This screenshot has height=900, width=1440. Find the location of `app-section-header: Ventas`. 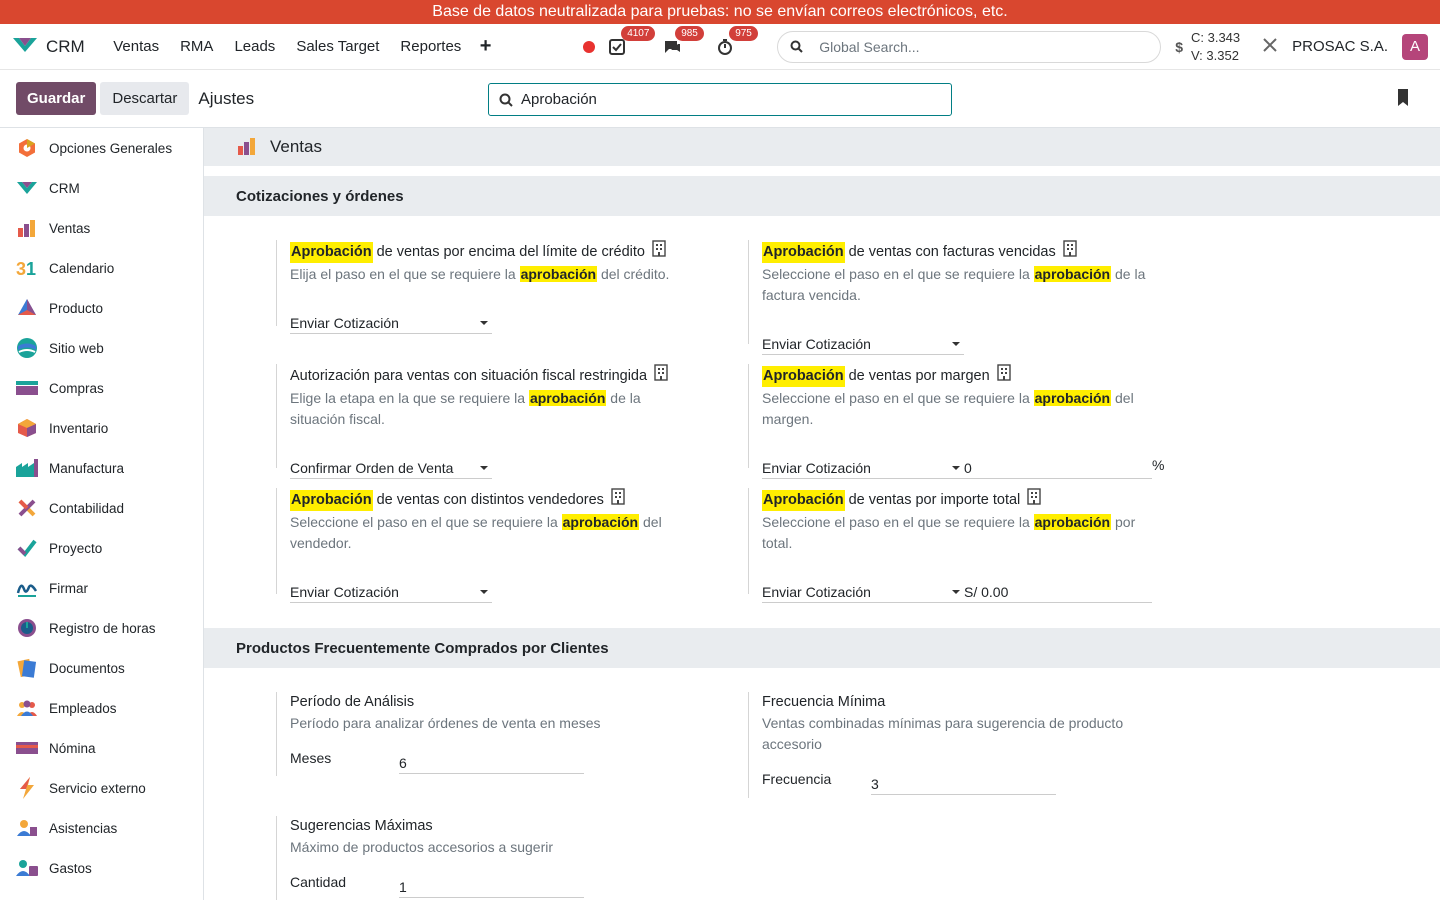

app-section-header: Ventas is located at coordinates (822, 147).